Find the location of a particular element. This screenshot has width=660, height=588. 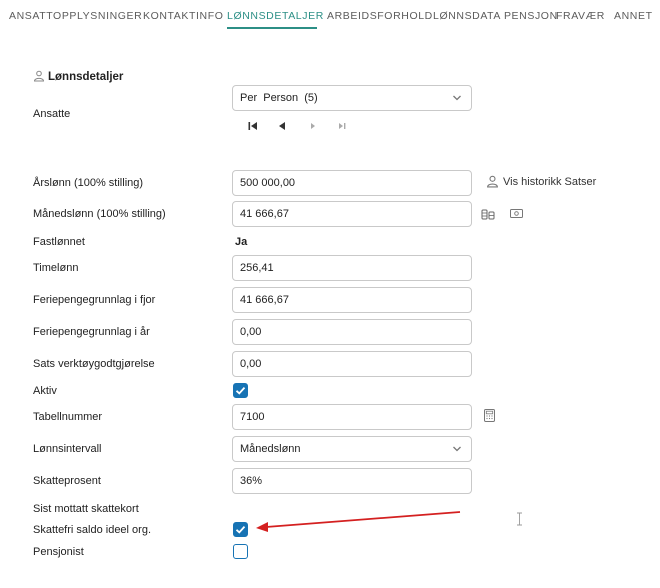

tab-annet: ANNET is located at coordinates (633, 16).